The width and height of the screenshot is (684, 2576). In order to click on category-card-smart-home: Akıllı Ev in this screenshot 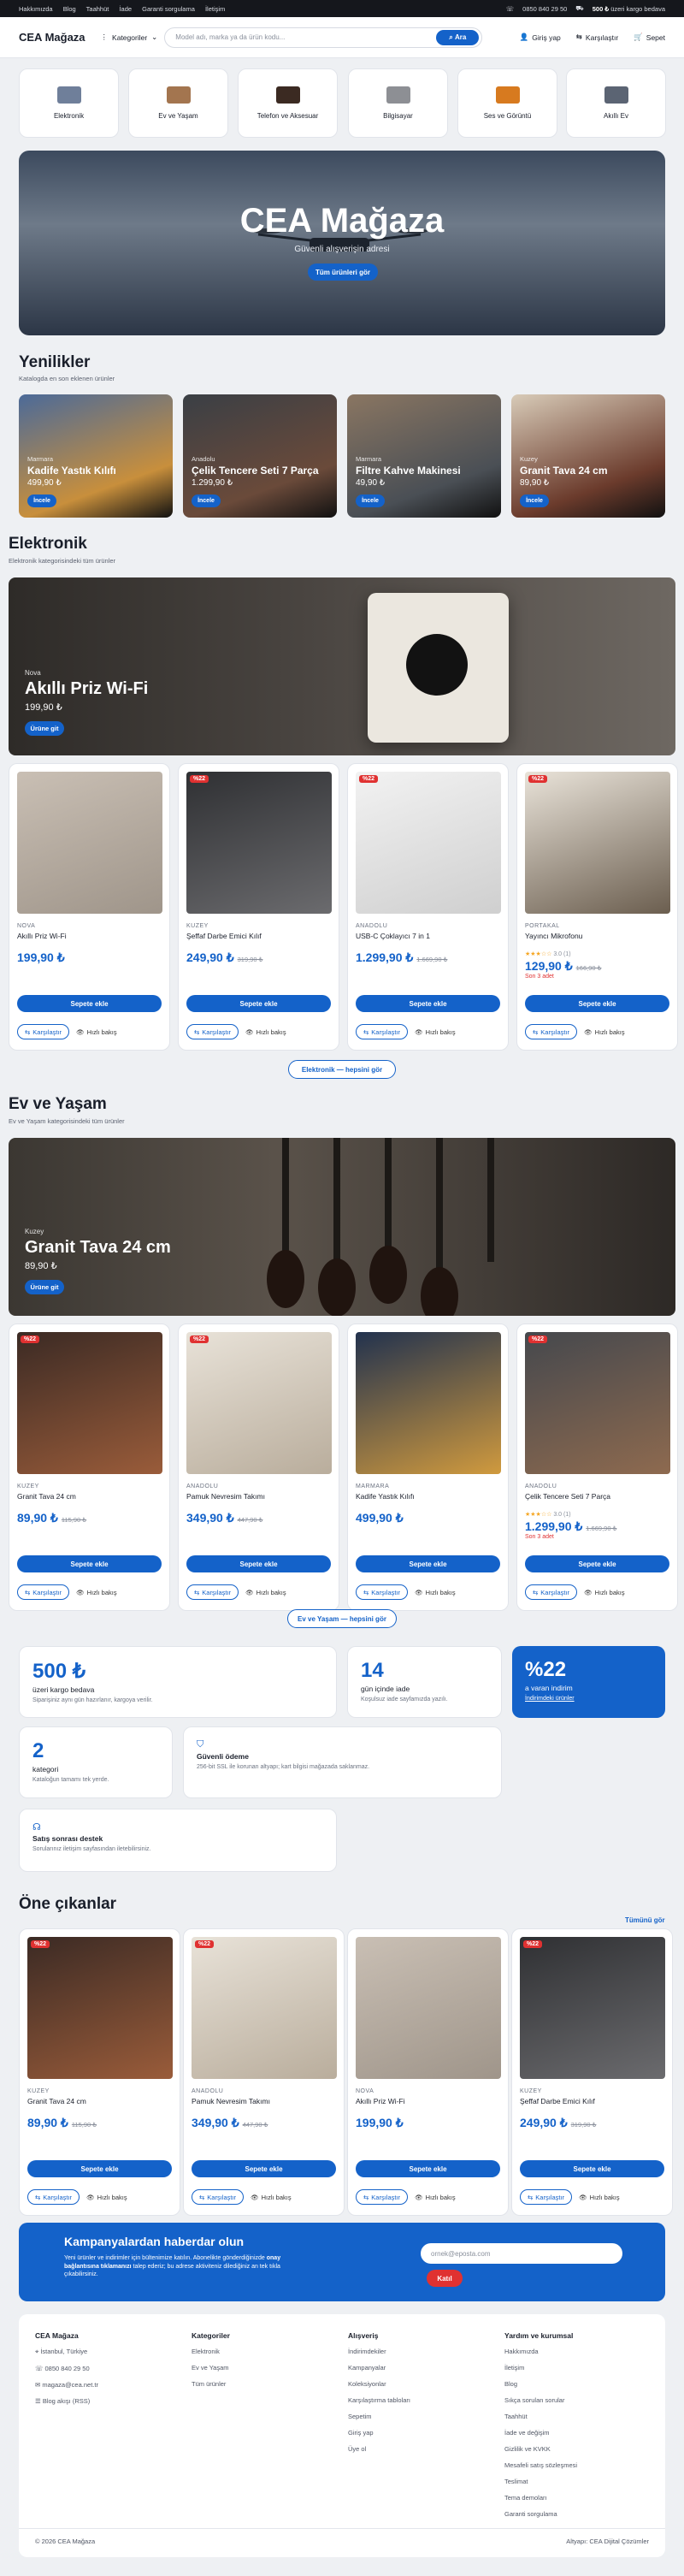, I will do `click(616, 103)`.